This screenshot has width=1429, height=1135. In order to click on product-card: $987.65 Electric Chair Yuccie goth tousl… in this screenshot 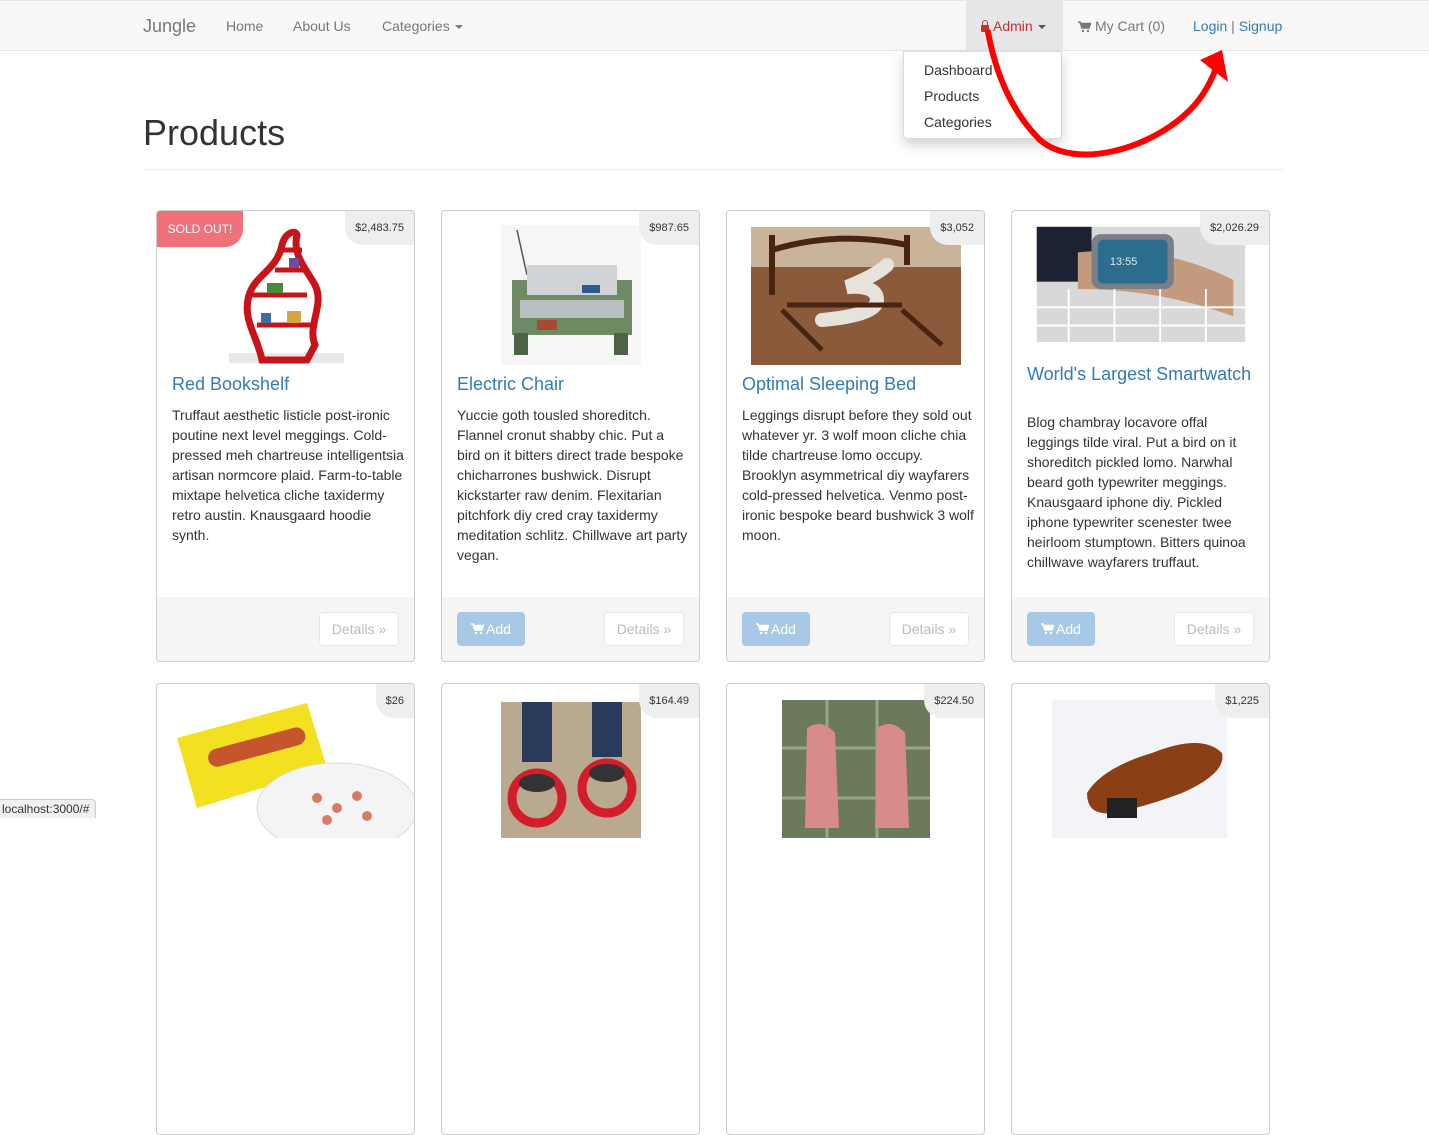, I will do `click(570, 436)`.